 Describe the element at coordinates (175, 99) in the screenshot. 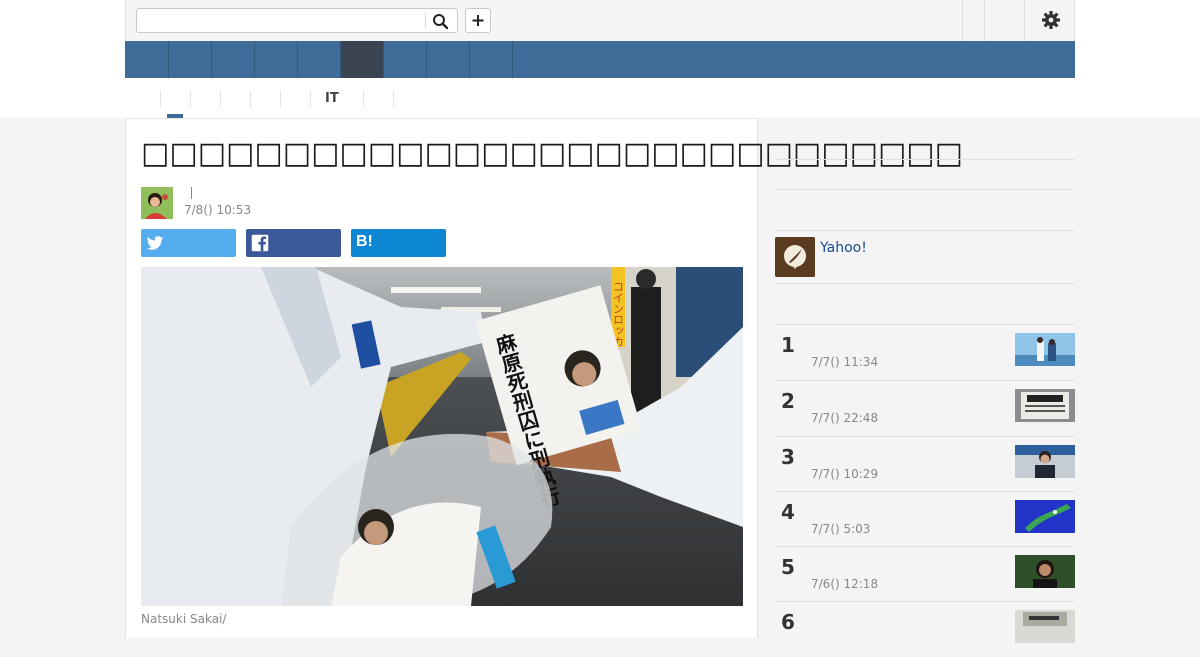

I see `sub-nav-item-active` at that location.